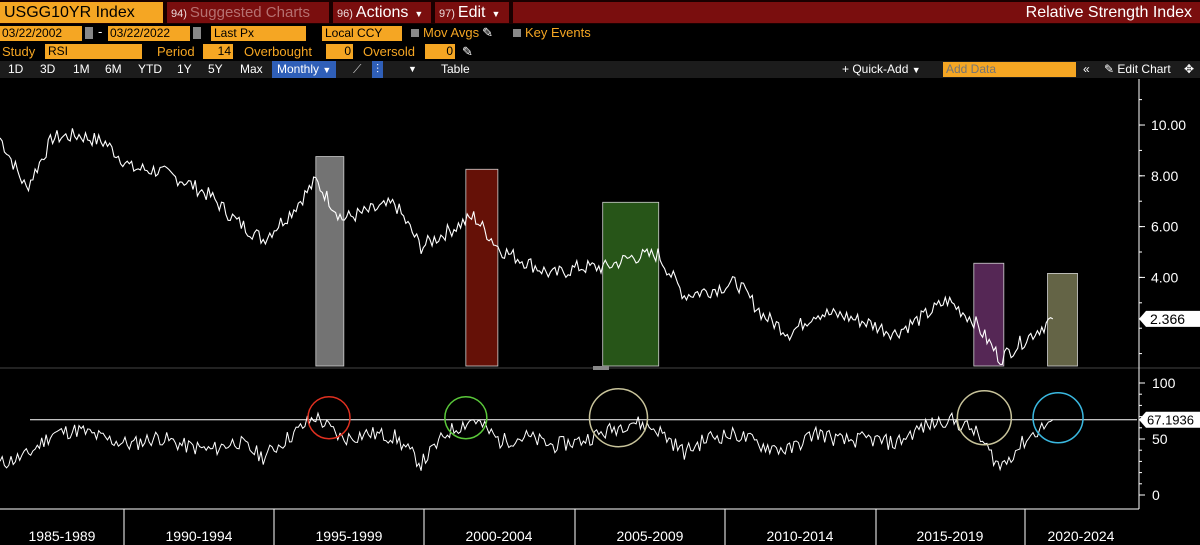 The height and width of the screenshot is (545, 1200). I want to click on edit-num: 97), so click(447, 14).